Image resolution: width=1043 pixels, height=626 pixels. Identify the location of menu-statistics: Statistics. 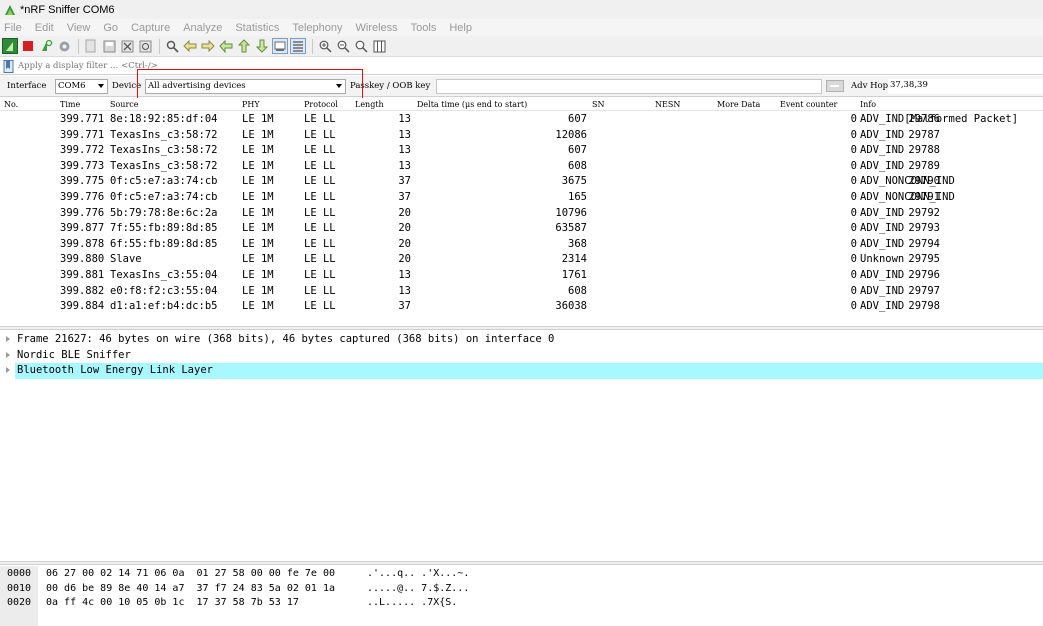
(257, 28).